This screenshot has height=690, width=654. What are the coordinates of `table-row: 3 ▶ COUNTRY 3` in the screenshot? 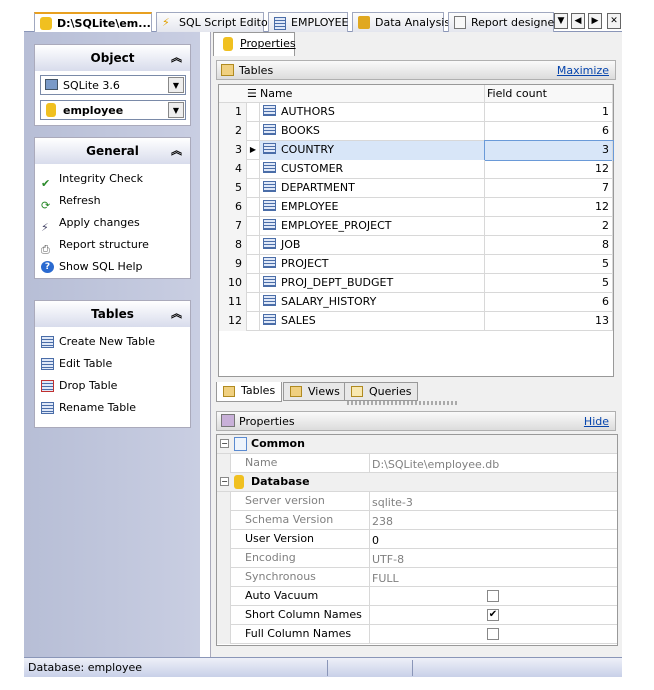 It's located at (416, 150).